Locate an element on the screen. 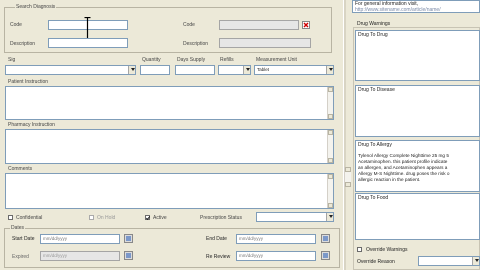  sig-label: Sig is located at coordinates (12, 60).